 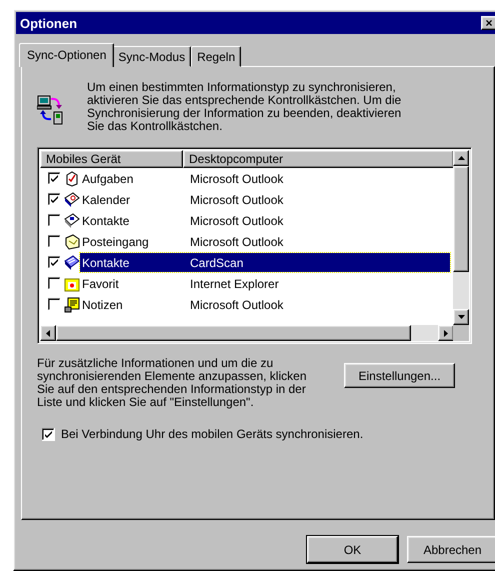 I want to click on list-item: Posteingang, so click(x=134, y=242).